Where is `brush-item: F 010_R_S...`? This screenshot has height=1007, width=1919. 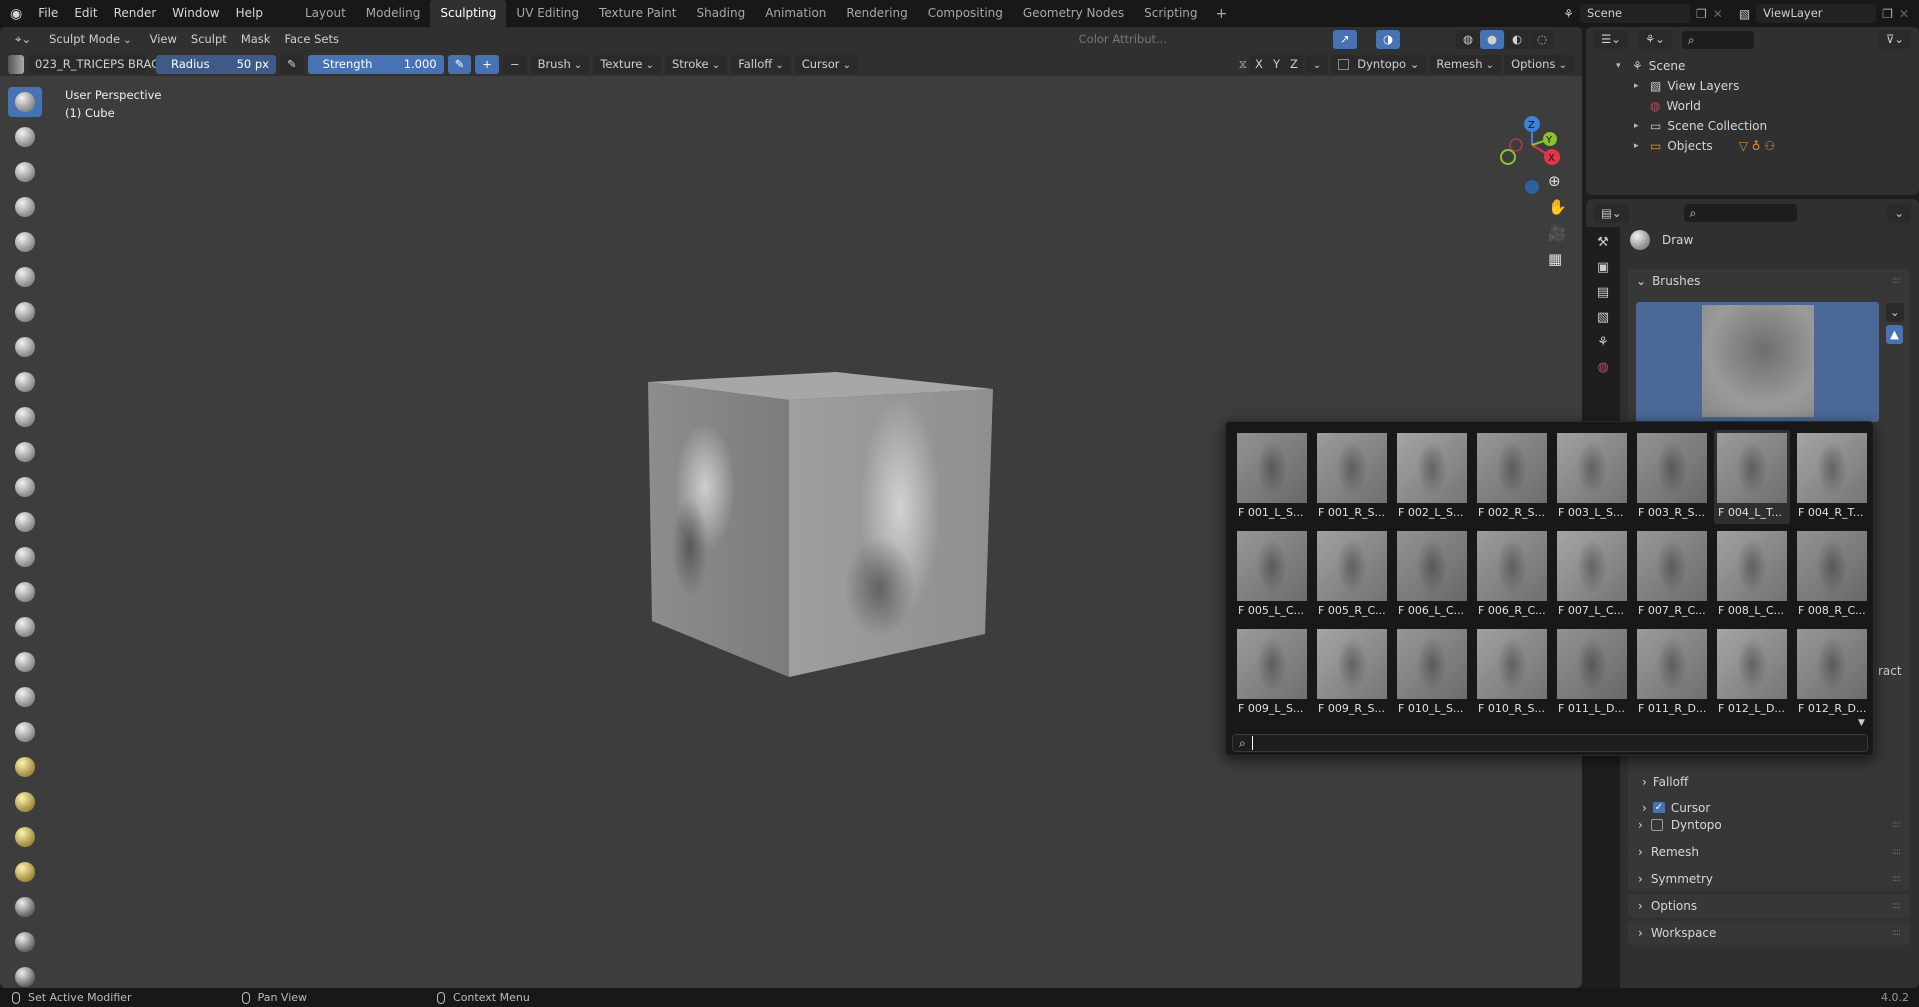 brush-item: F 010_R_S... is located at coordinates (1512, 673).